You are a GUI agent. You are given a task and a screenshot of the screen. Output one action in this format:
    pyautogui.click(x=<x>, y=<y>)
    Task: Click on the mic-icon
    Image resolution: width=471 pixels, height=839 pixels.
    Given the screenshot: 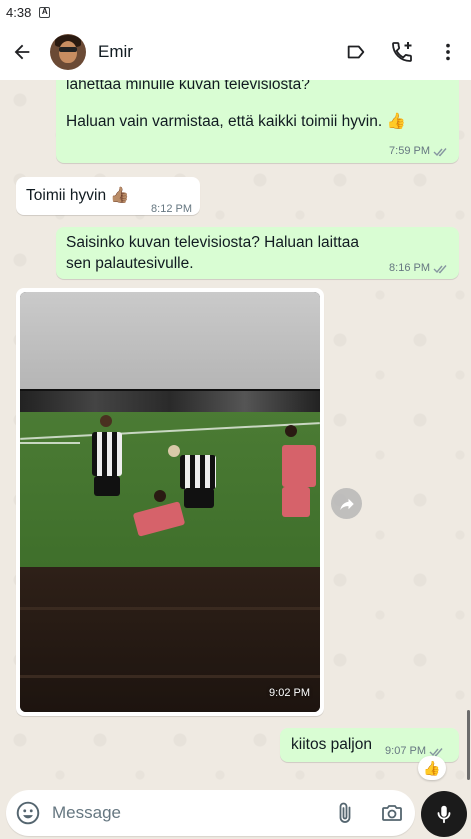 What is the action you would take?
    pyautogui.click(x=444, y=814)
    